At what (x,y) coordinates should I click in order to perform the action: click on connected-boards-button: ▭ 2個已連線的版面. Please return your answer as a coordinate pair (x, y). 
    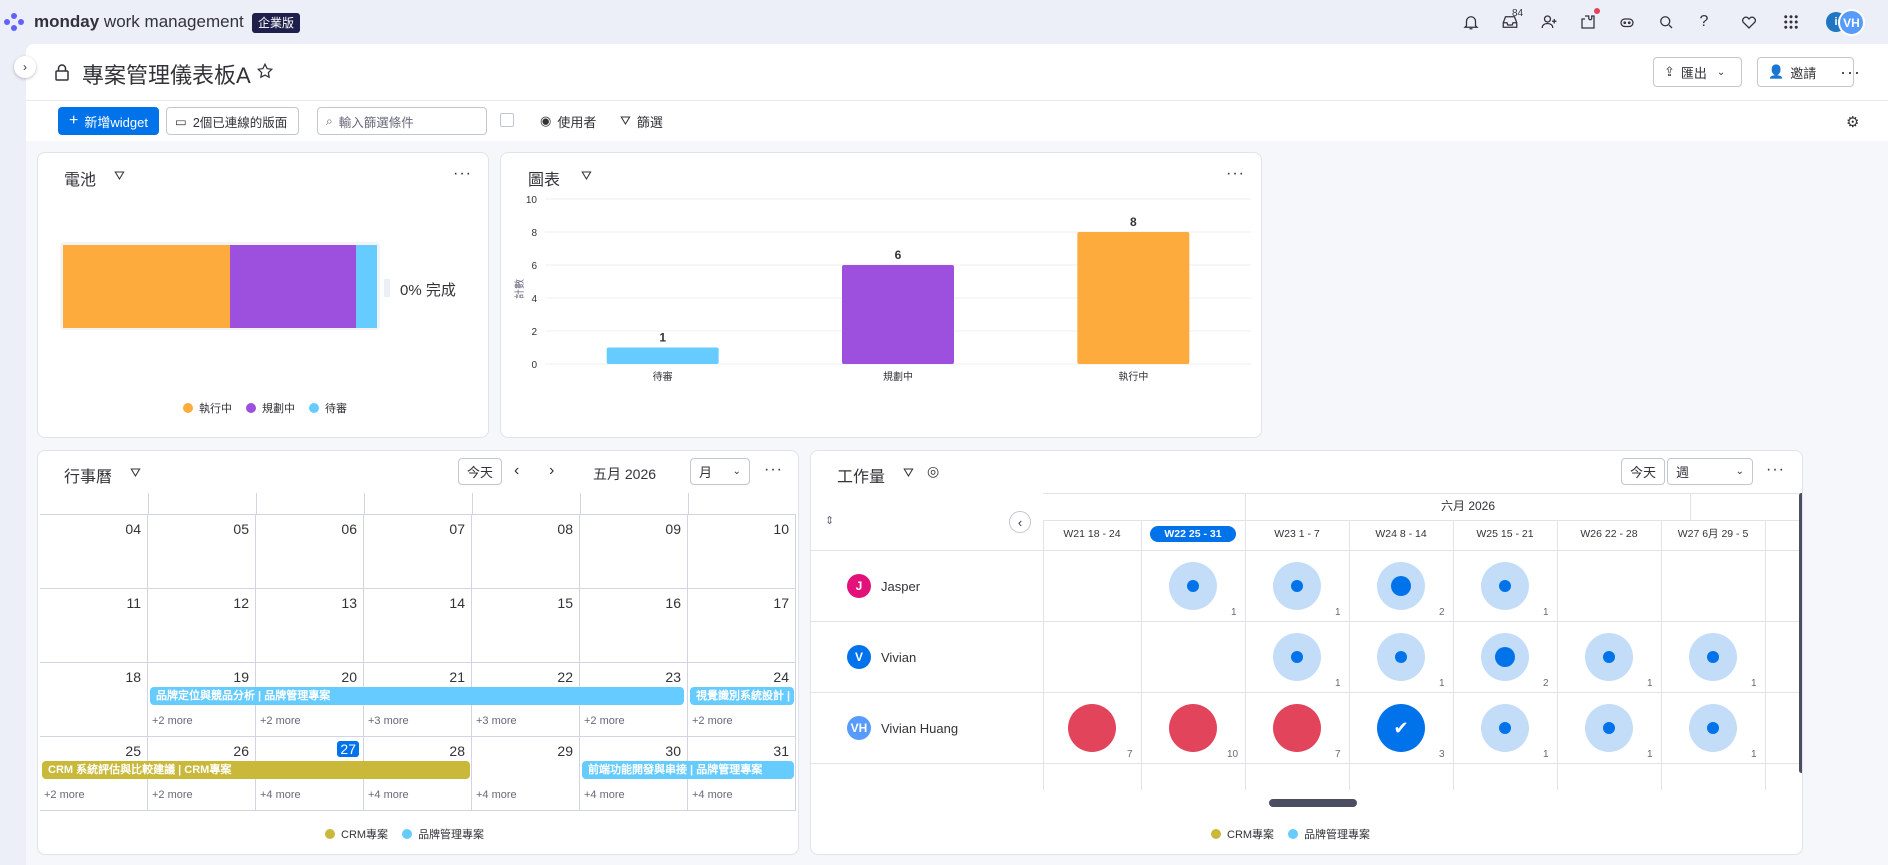
    Looking at the image, I should click on (232, 121).